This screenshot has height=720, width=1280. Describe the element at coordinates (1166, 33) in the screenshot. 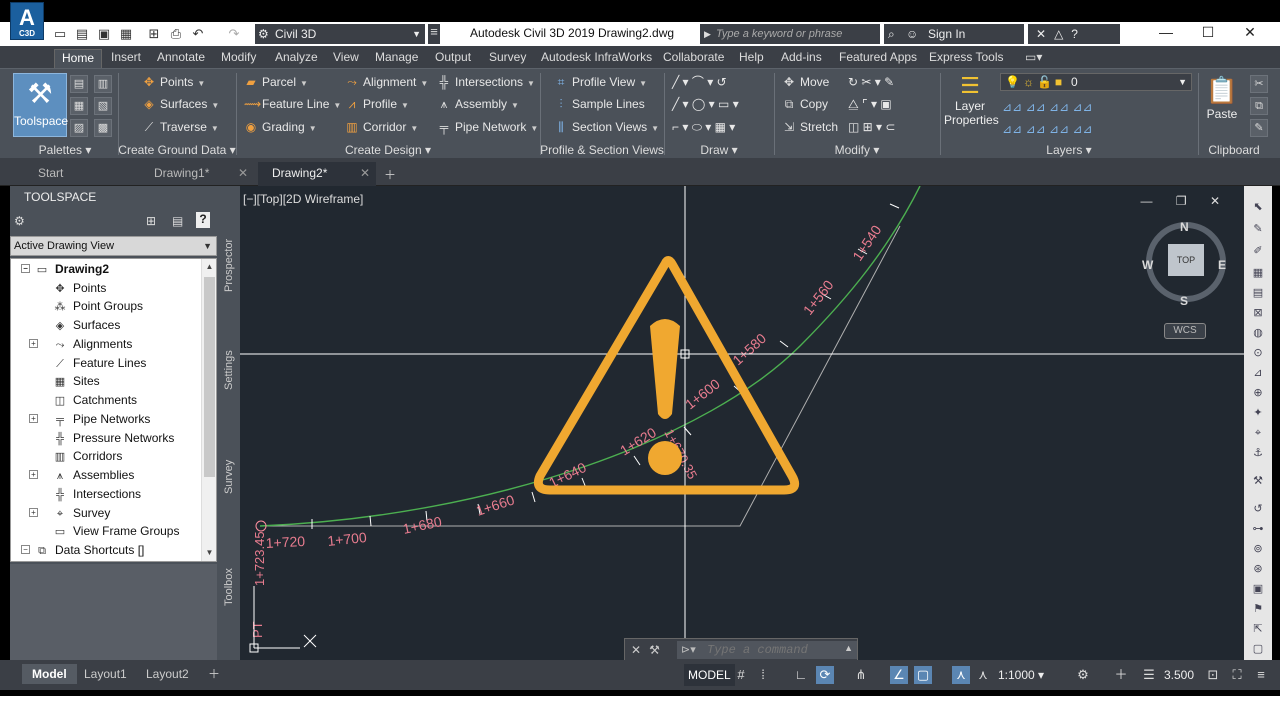

I see `minimize-button: —` at that location.